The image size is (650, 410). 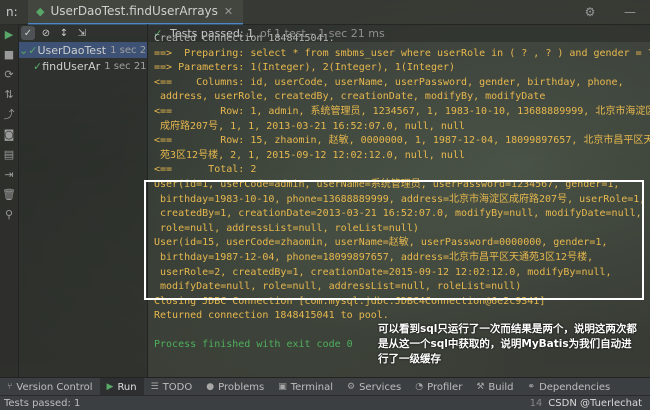 What do you see at coordinates (64, 33) in the screenshot?
I see `sort-icon: ↕` at bounding box center [64, 33].